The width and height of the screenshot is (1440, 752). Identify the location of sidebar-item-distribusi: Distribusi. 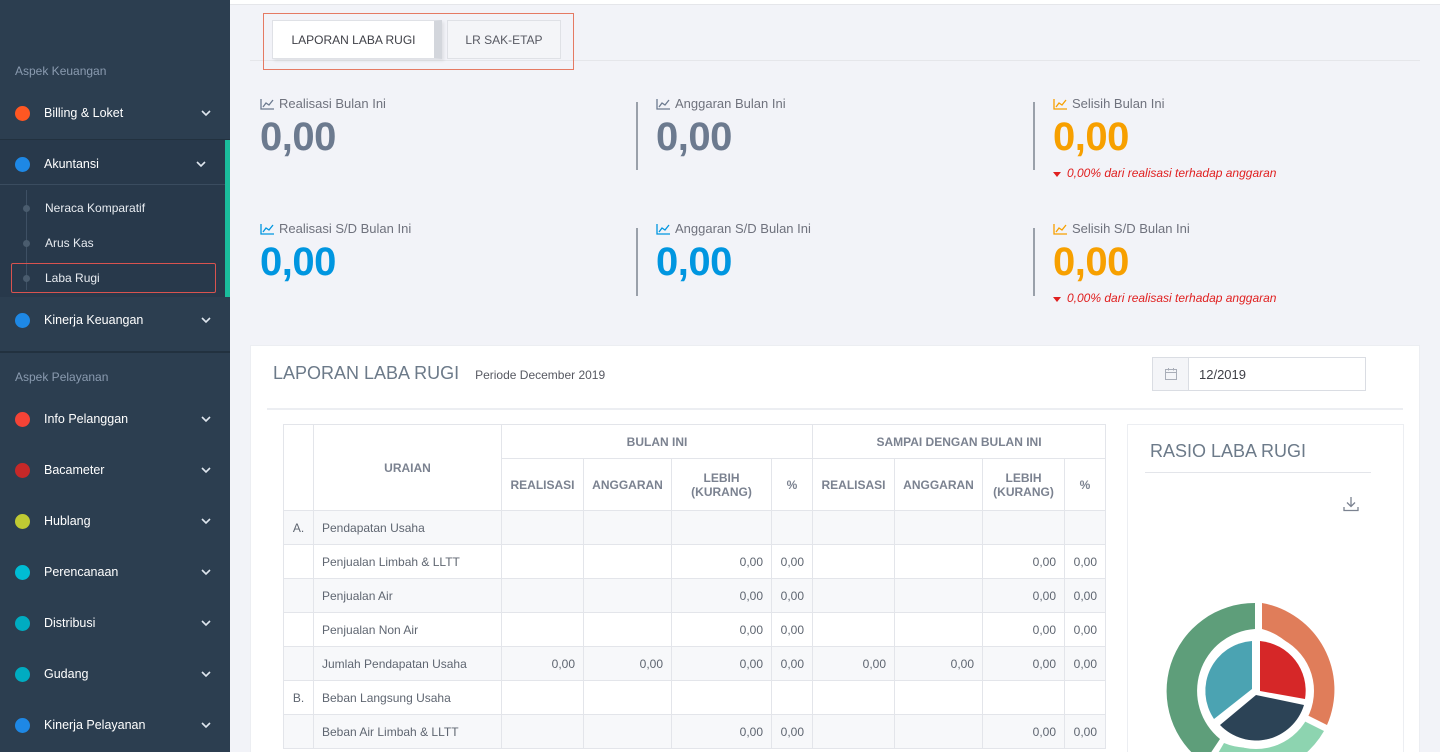
(115, 623).